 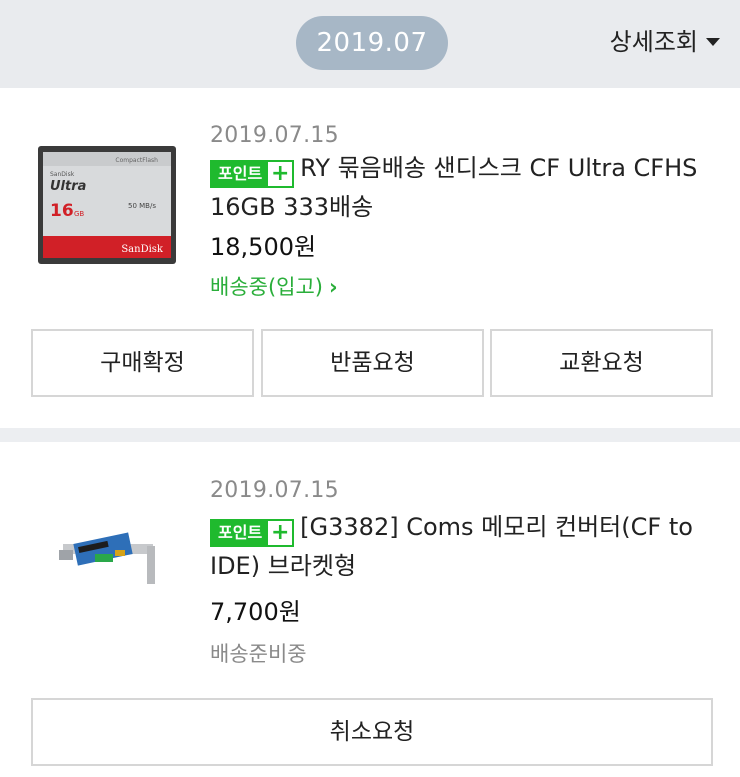 I want to click on return-request-button: 반품요청, so click(x=372, y=363).